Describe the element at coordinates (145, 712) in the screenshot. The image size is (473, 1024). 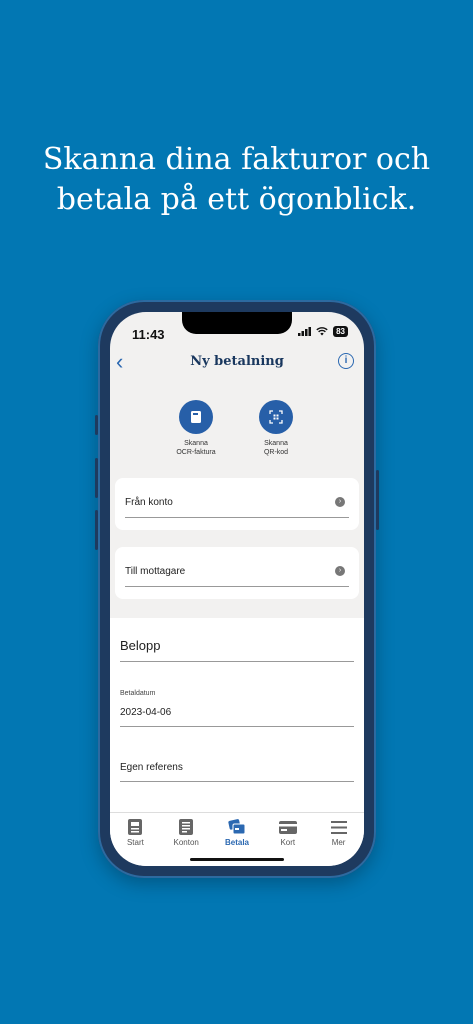
I see `date-field: 2023-04-06` at that location.